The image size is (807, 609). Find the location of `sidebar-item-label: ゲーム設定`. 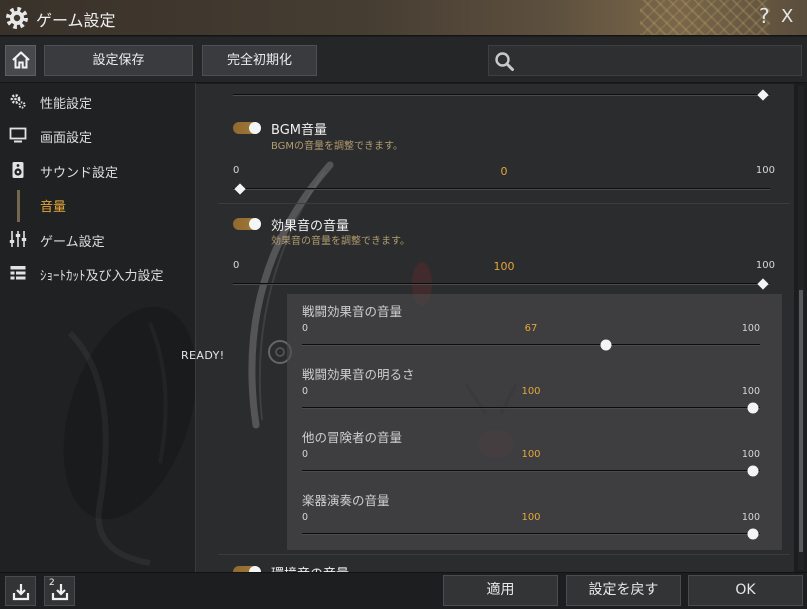

sidebar-item-label: ゲーム設定 is located at coordinates (72, 242).